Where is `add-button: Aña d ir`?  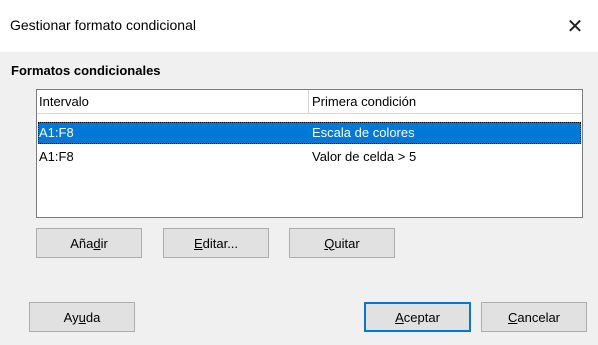 add-button: Aña d ir is located at coordinates (89, 243).